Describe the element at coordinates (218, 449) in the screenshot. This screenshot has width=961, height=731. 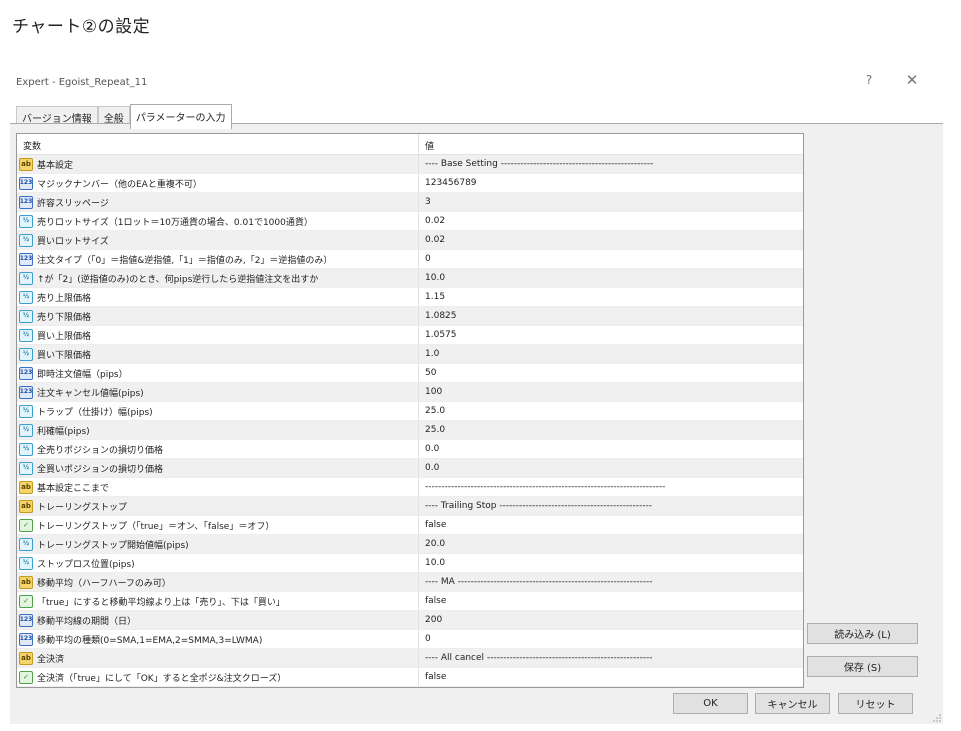
I see `parameter-name-cell: ½ 全売りポジションの損切り価格` at that location.